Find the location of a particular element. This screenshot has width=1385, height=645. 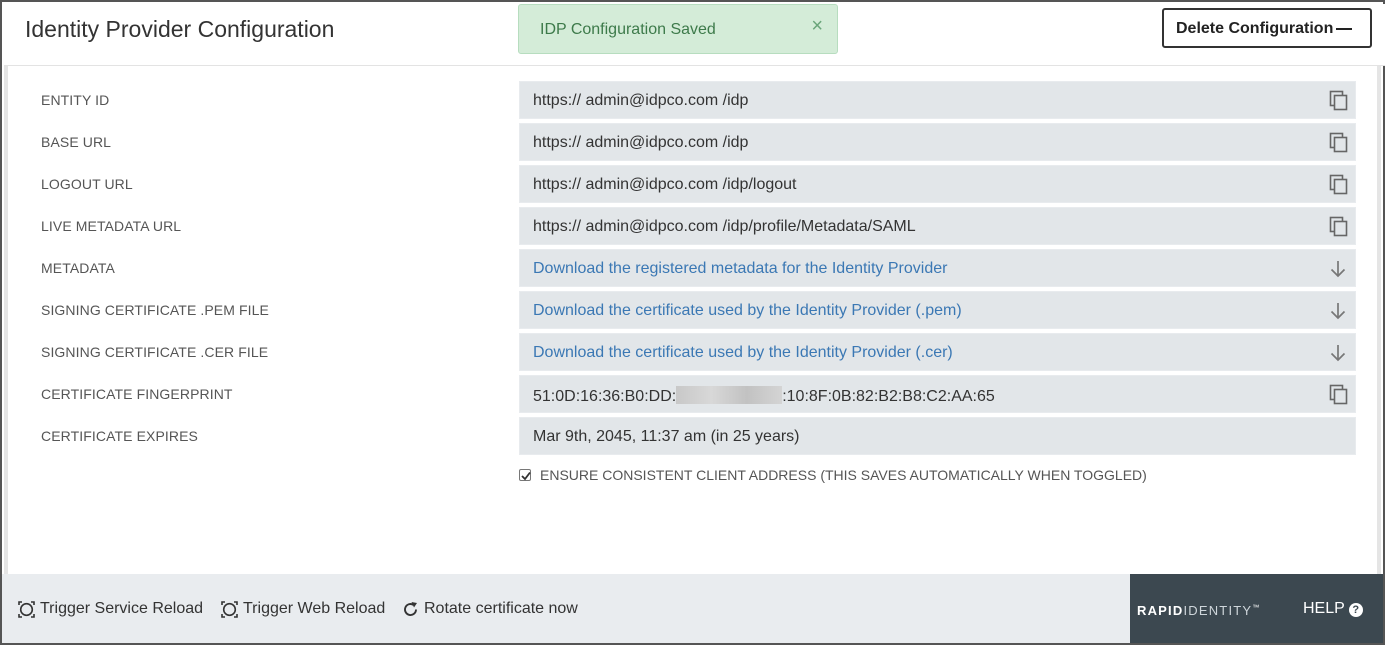

brand-panel: RAPIDIDENTITY™ HELP? is located at coordinates (1256, 608).